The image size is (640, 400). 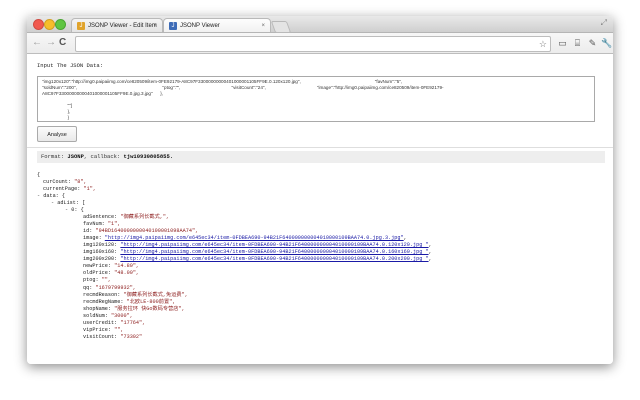 I want to click on tree-row: newPrice: "14.80",, so click(x=111, y=266).